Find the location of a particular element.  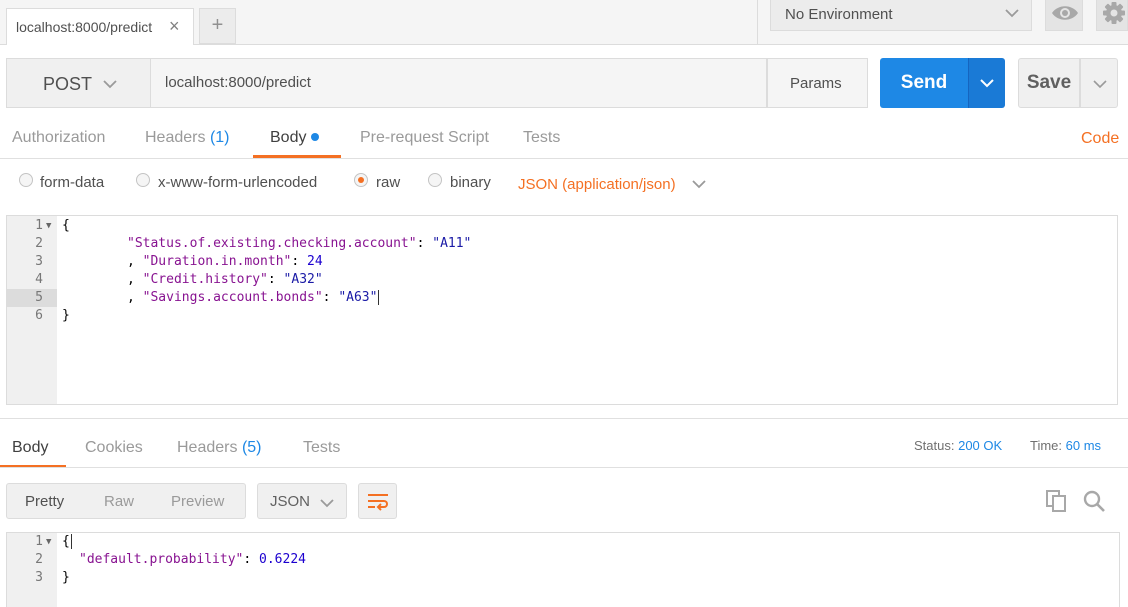

settings-button is located at coordinates (1112, 15).